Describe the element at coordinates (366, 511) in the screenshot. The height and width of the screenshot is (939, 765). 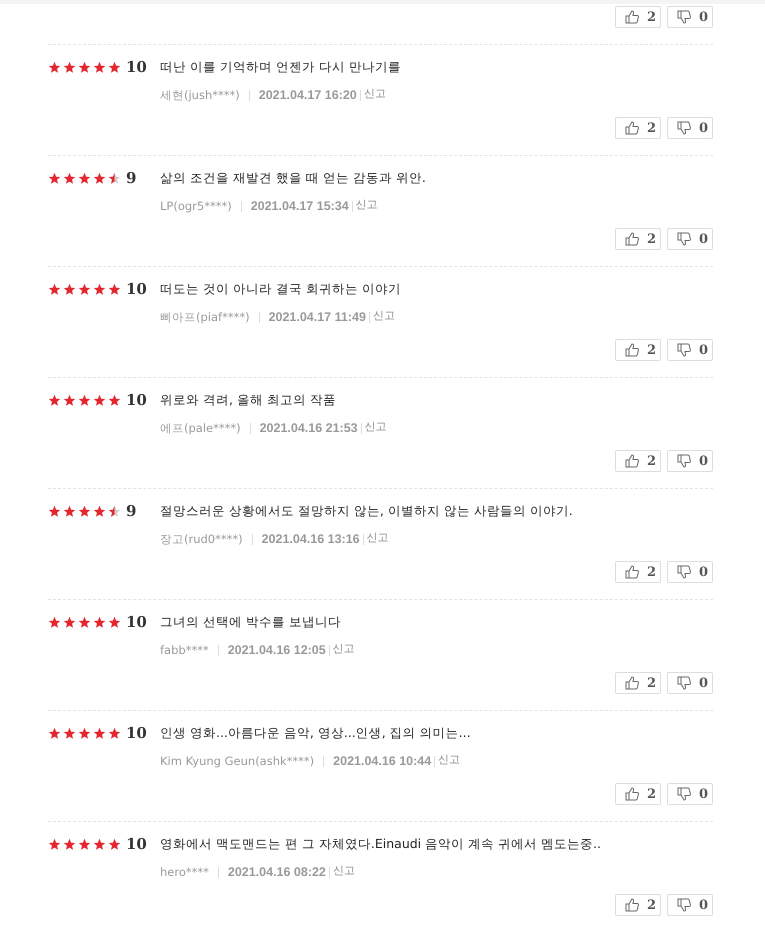
I see `review-text: 절망스러운 상황에서도 절망하지 않는, 이별하지 않는 사람들의 이야기.` at that location.